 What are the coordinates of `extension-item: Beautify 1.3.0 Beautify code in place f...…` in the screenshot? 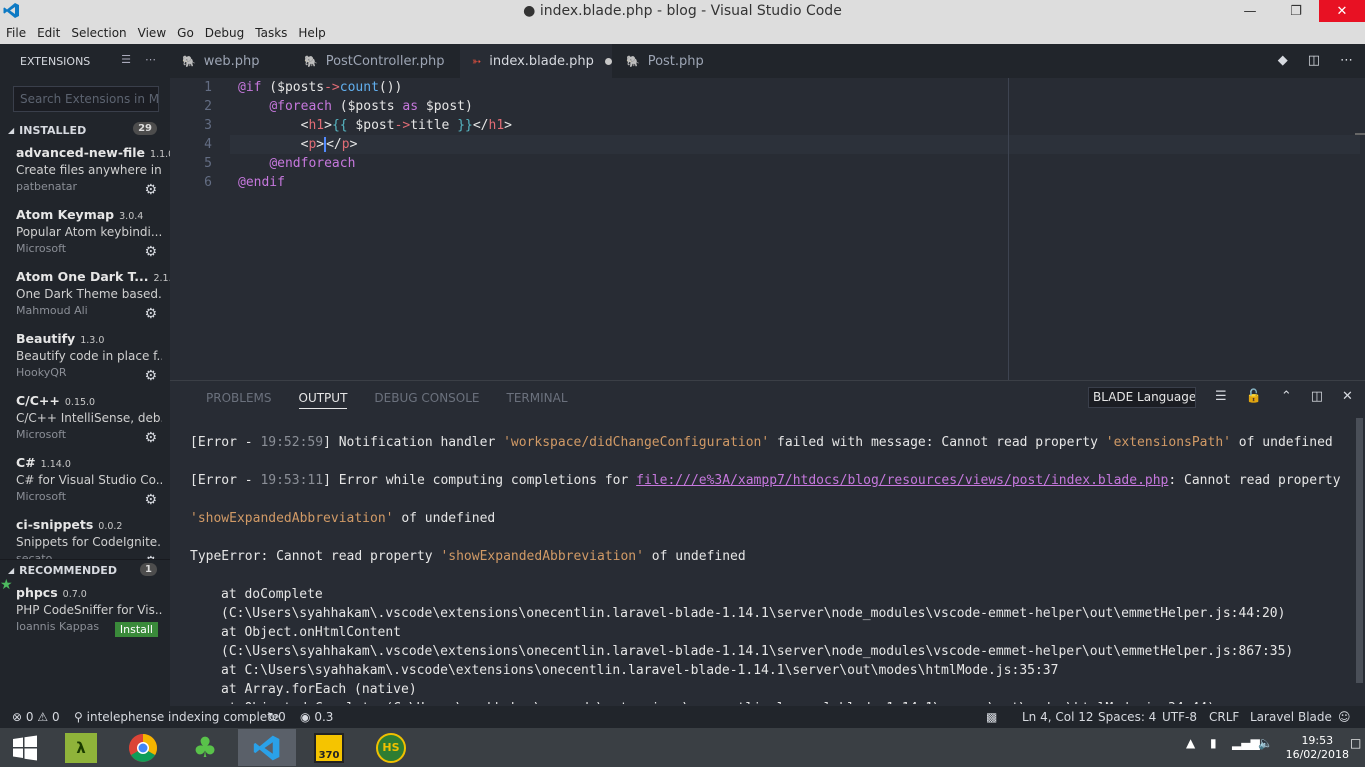 It's located at (85, 358).